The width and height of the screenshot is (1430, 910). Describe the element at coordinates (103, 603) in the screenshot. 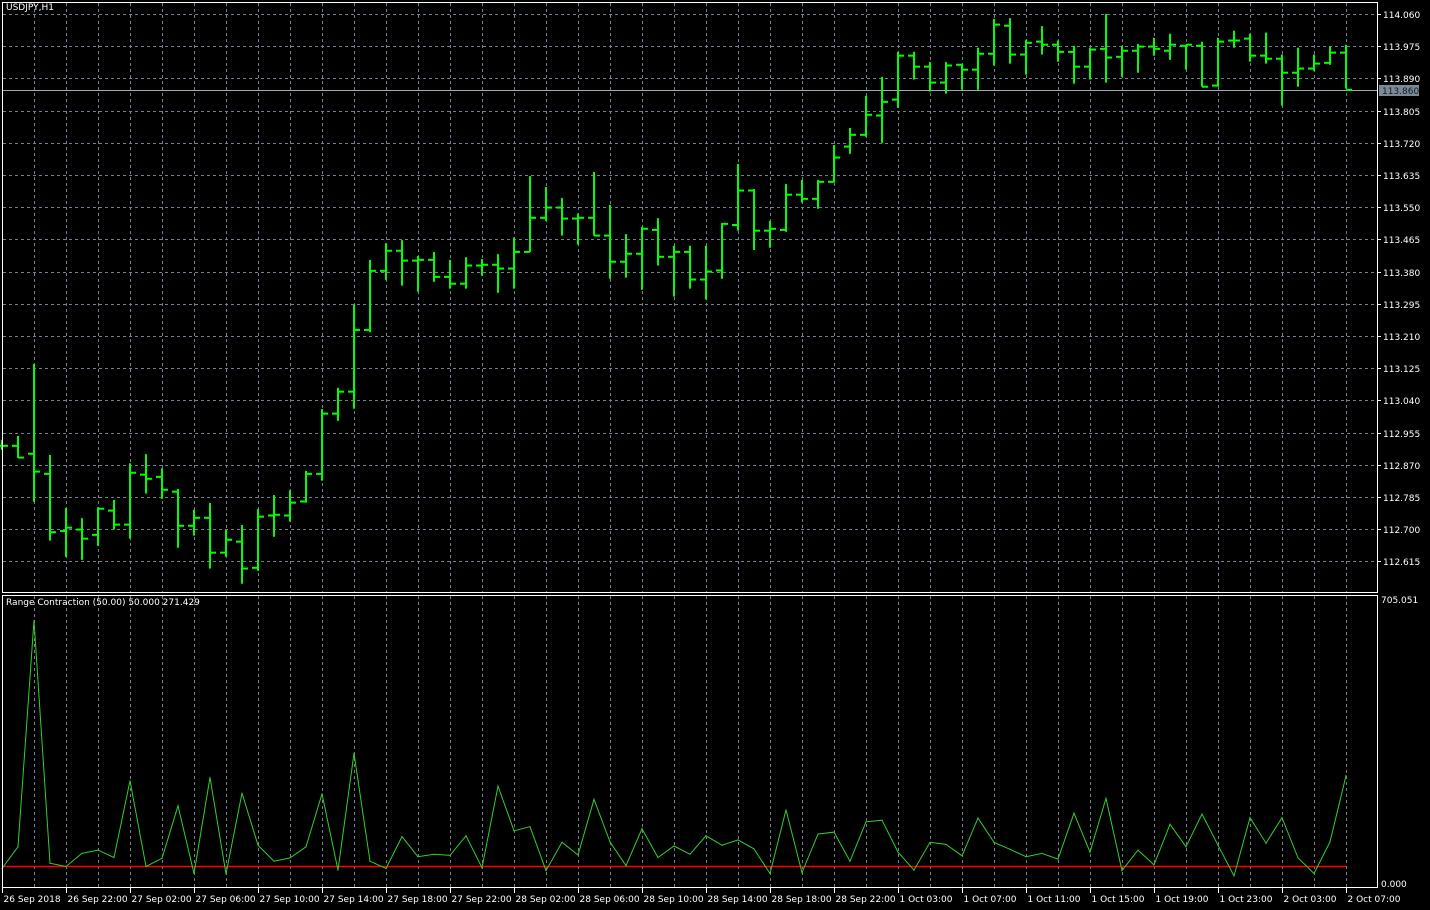

I see `indicator-title: Range Contraction (50.00) 50.000 271.429` at that location.